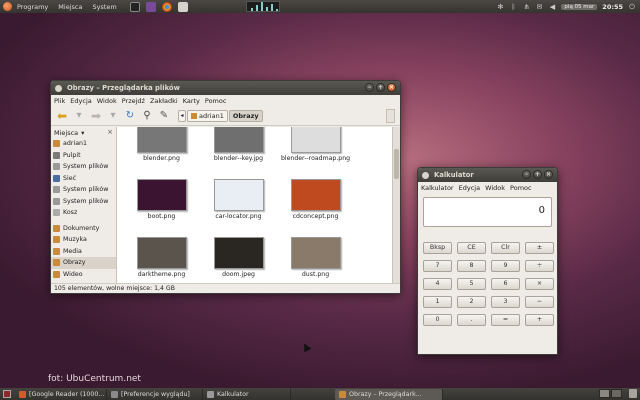 This screenshot has width=640, height=400. What do you see at coordinates (83, 275) in the screenshot?
I see `sidebar-item: Wideo` at bounding box center [83, 275].